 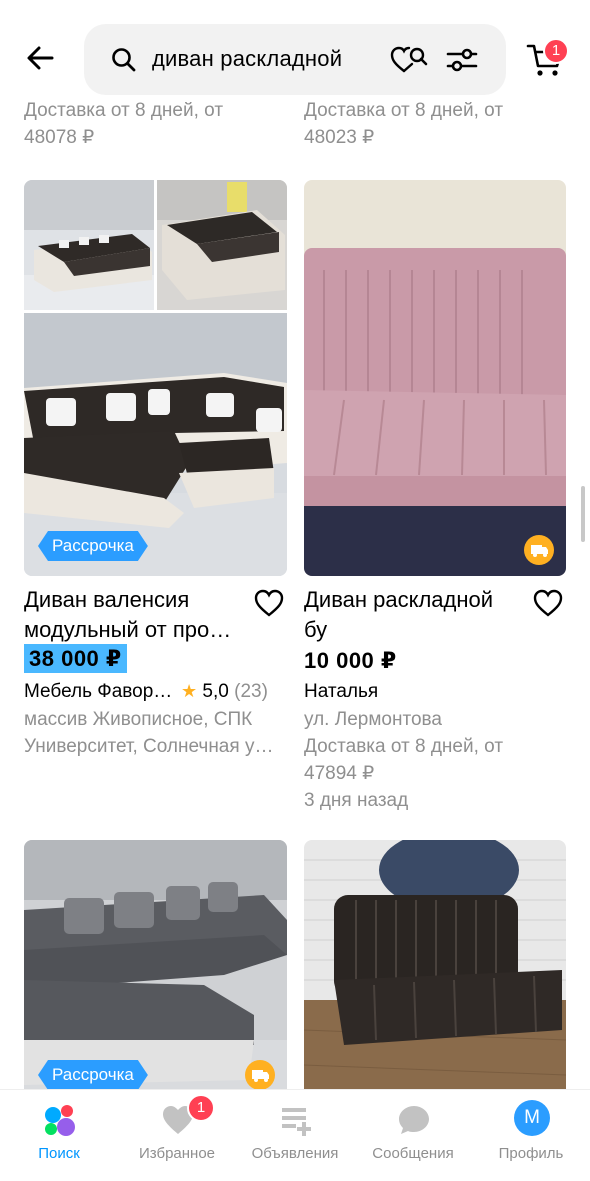 I want to click on partial-delivery-right: Доставка от 8 дней, от, so click(x=404, y=110).